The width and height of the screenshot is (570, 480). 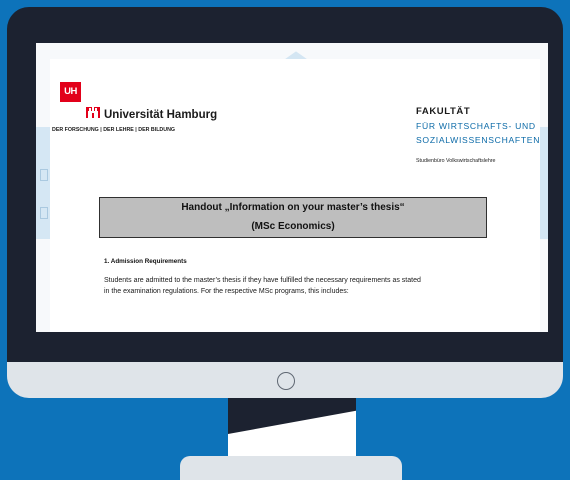 What do you see at coordinates (114, 130) in the screenshot?
I see `university-tagline: DER FORSCHUNG | DER LEHRE | DER BILDUNG` at bounding box center [114, 130].